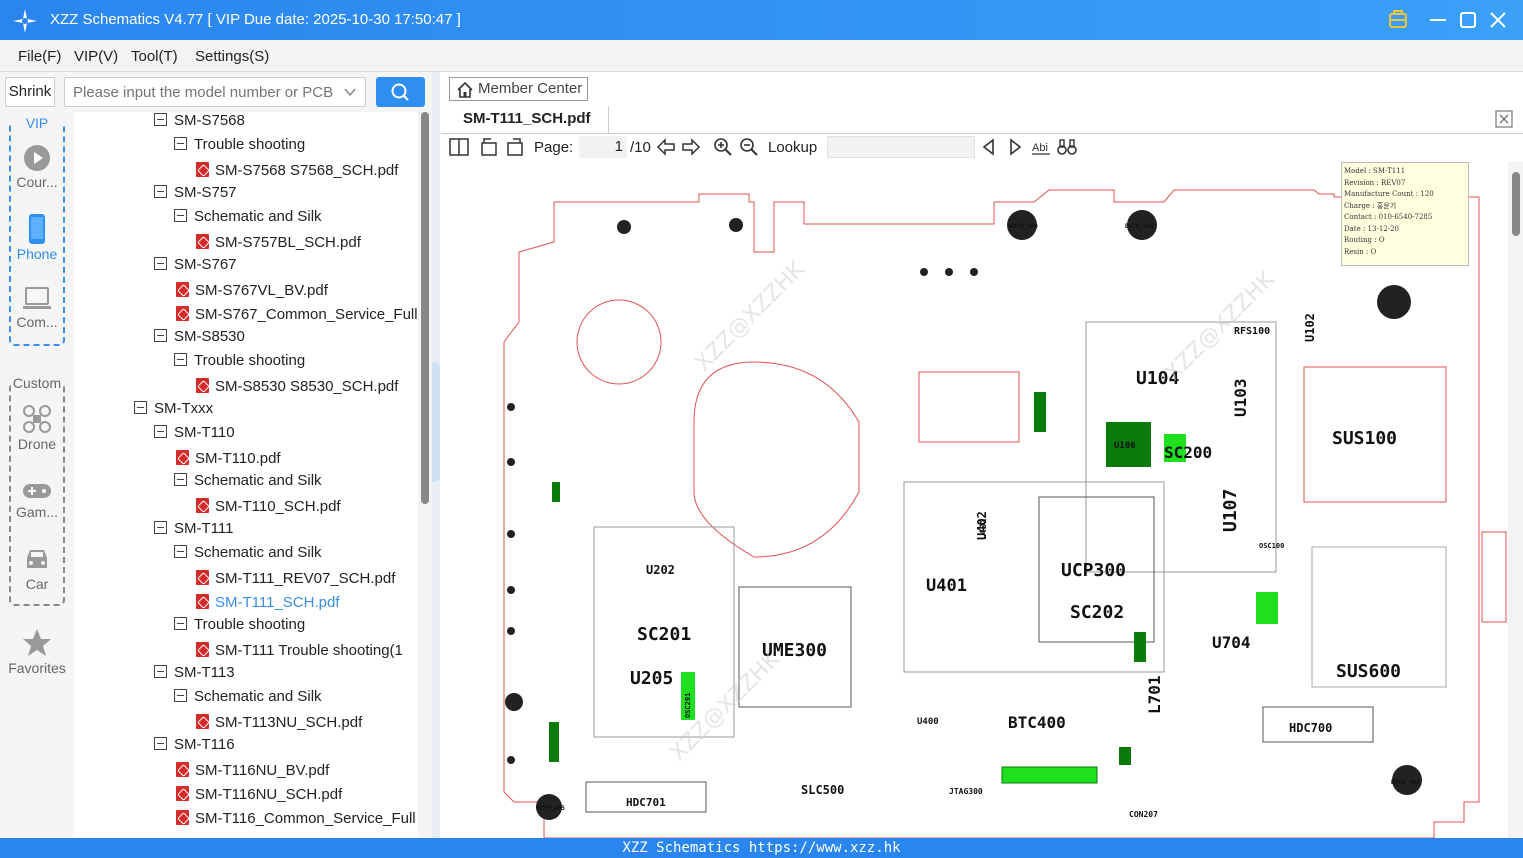 The width and height of the screenshot is (1523, 858). What do you see at coordinates (651, 678) in the screenshot?
I see `component-label-u205: U205` at bounding box center [651, 678].